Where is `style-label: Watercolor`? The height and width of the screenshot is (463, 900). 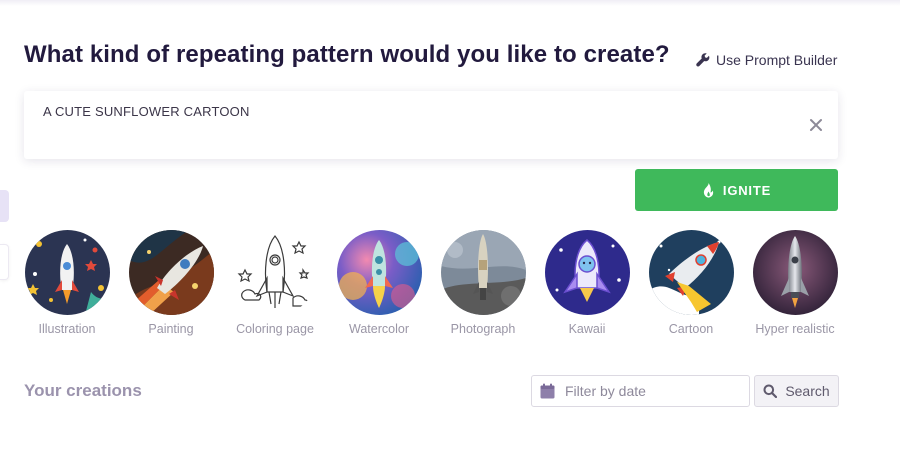
style-label: Watercolor is located at coordinates (379, 329).